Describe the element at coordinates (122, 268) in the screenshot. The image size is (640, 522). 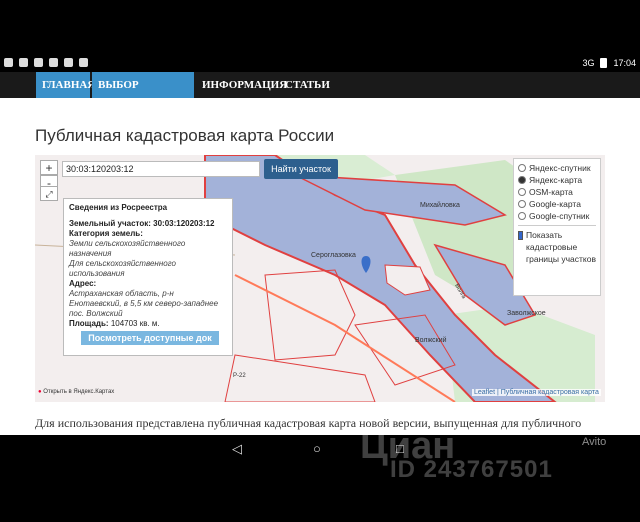
I see `use-value: Для сельскохозяйственного использования` at that location.